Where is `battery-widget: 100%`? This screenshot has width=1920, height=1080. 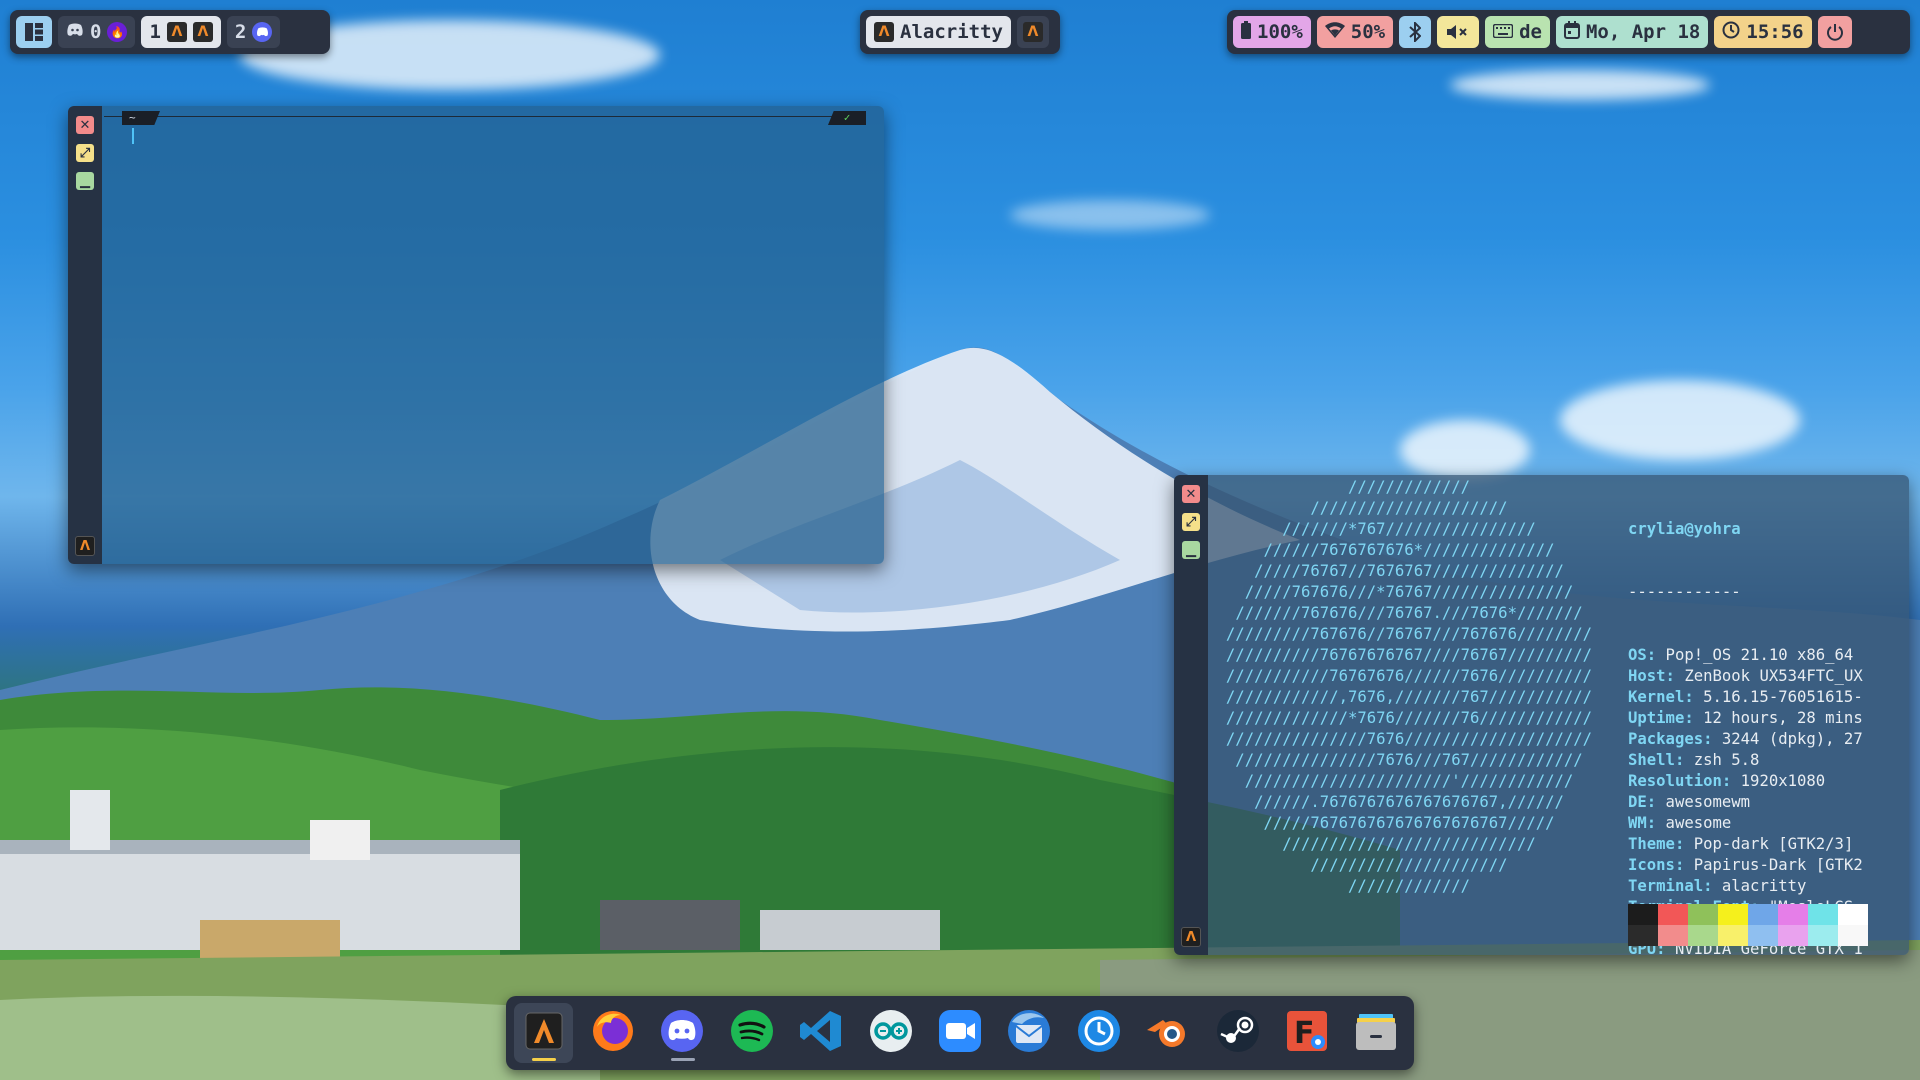 battery-widget: 100% is located at coordinates (1272, 32).